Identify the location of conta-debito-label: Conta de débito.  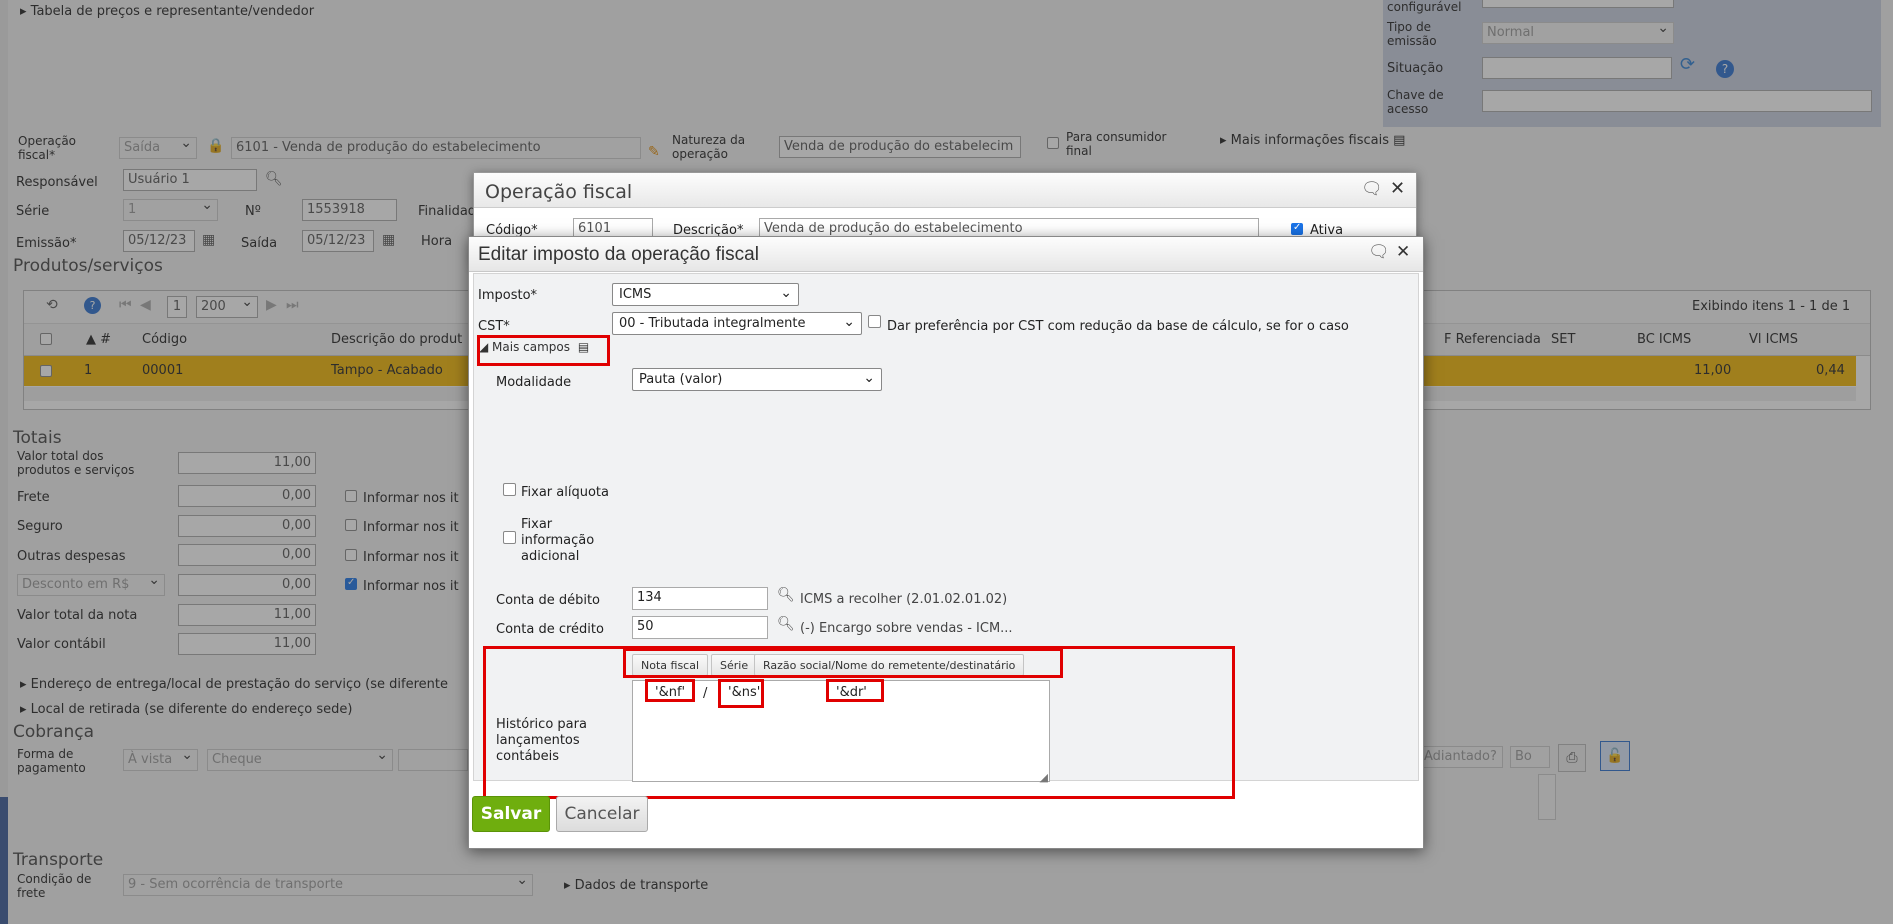
(548, 600).